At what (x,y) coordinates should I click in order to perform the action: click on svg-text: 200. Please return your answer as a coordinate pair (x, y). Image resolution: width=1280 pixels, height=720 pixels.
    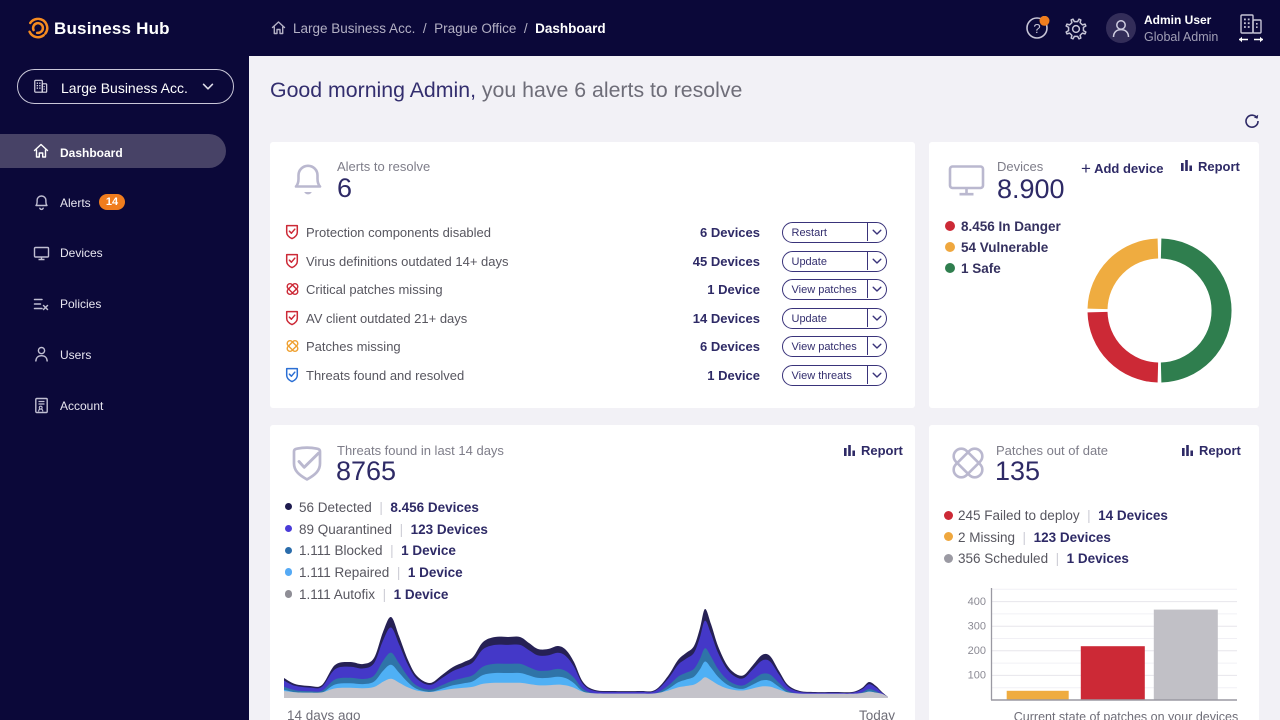
    Looking at the image, I should click on (977, 651).